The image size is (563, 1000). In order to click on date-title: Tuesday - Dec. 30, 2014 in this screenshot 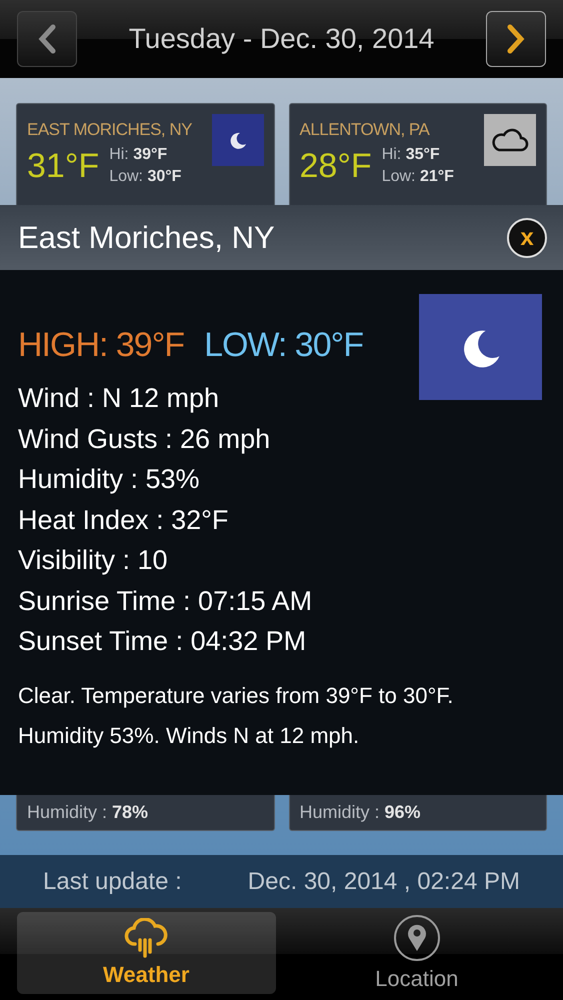, I will do `click(281, 39)`.